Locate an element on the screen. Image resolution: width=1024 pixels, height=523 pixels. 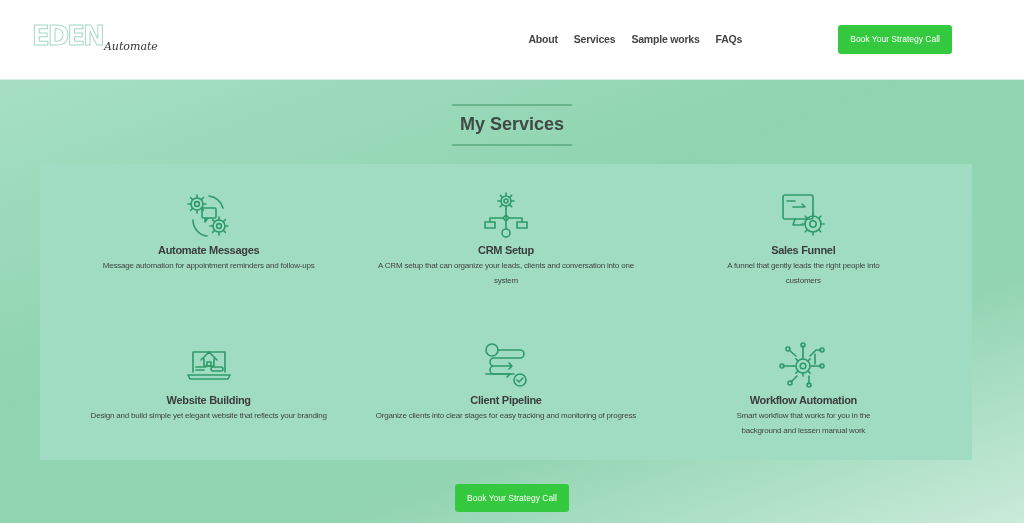
service-description: Design and build simple yet elegant website that reflects your branding is located at coordinates (208, 416).